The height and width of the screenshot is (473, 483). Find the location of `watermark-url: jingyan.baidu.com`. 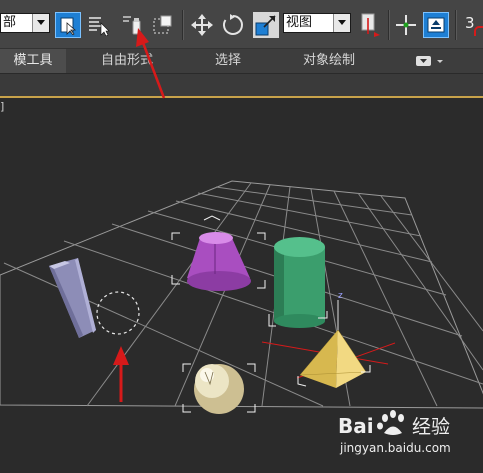

watermark-url: jingyan.baidu.com is located at coordinates (395, 448).